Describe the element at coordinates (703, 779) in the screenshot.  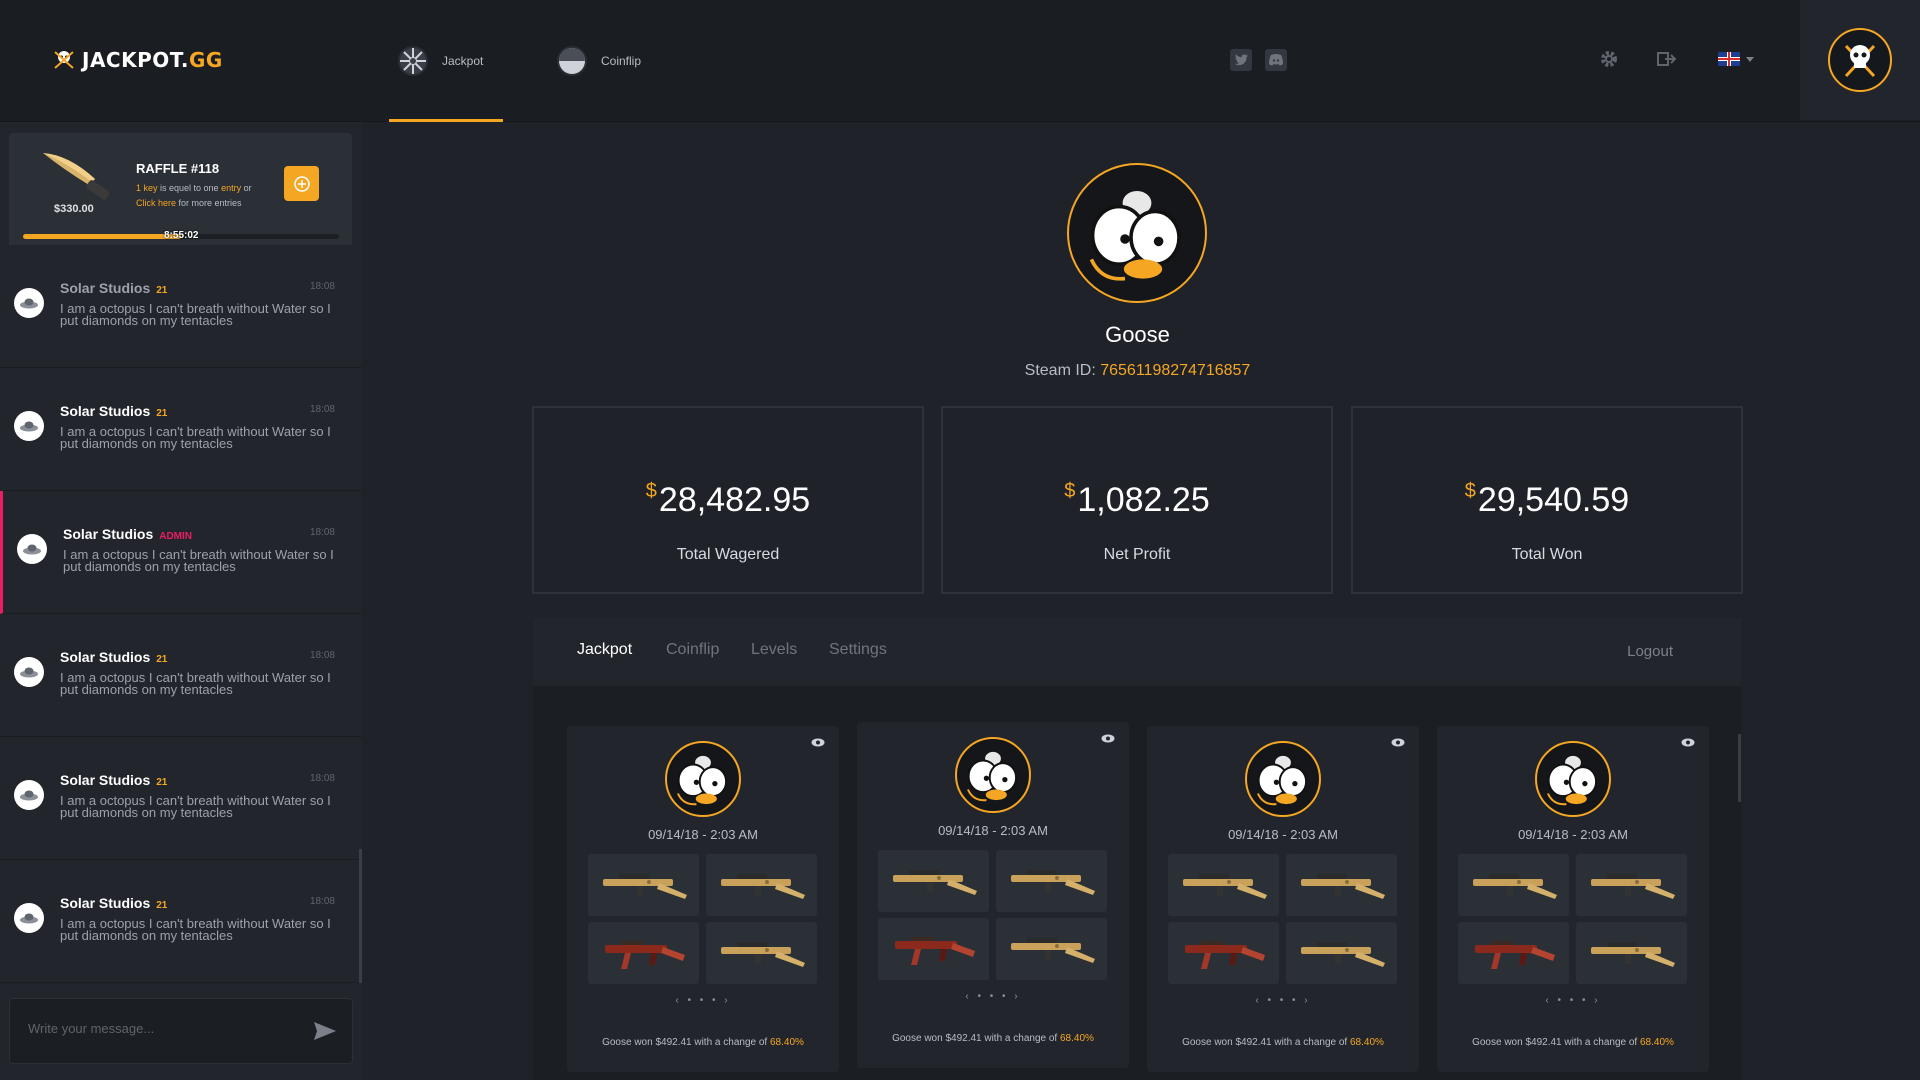
I see `goose-avatar-icon` at that location.